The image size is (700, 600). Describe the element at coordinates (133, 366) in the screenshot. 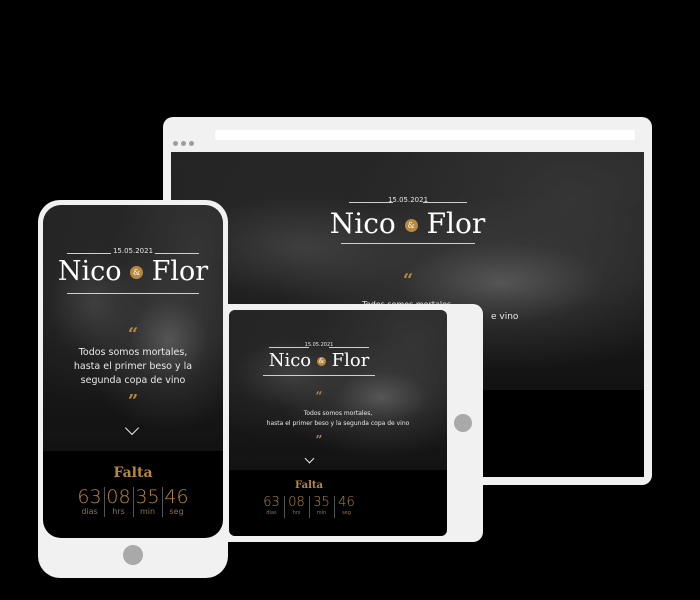

I see `quote-line-2: hasta el primer beso y la` at that location.